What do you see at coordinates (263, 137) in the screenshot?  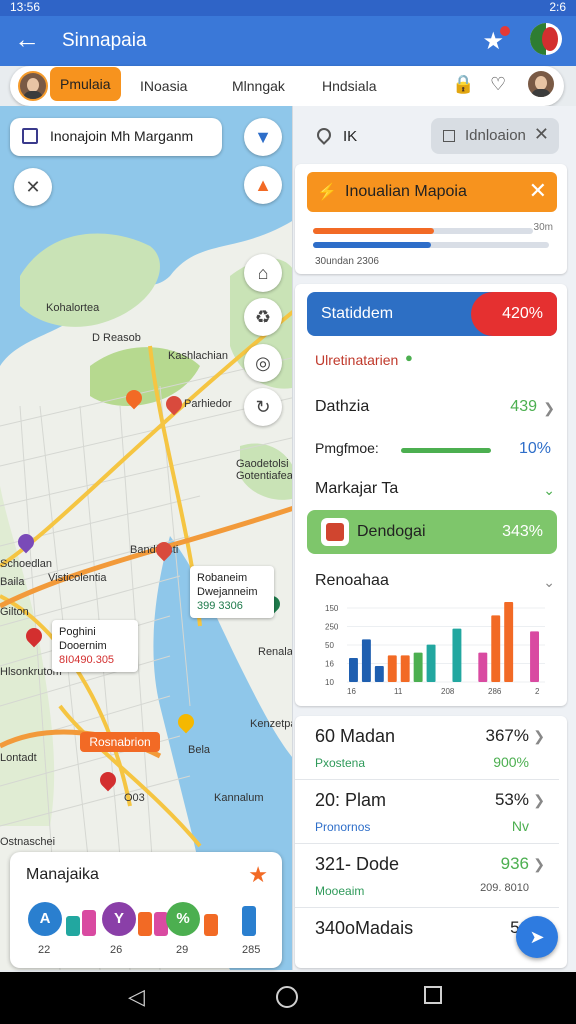 I see `compass-icon: ▼` at bounding box center [263, 137].